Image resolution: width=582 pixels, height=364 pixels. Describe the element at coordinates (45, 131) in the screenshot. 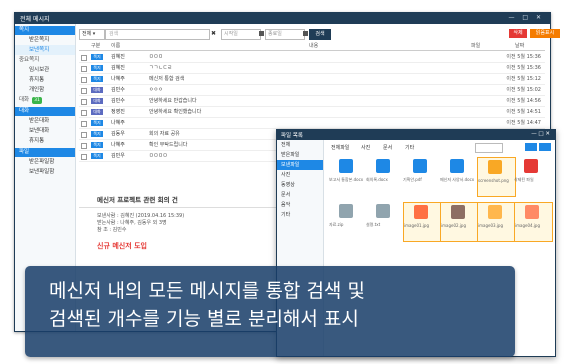

I see `sidebar-item: 보낸대화` at that location.